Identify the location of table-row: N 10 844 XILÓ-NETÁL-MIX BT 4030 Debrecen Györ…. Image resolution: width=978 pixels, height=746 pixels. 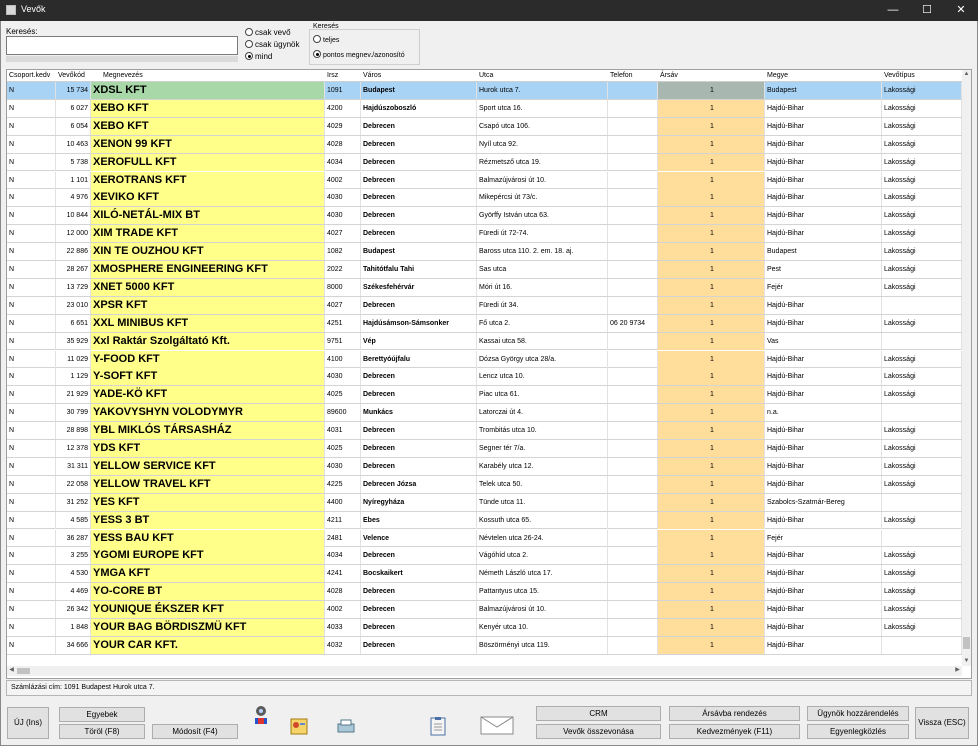
(484, 216).